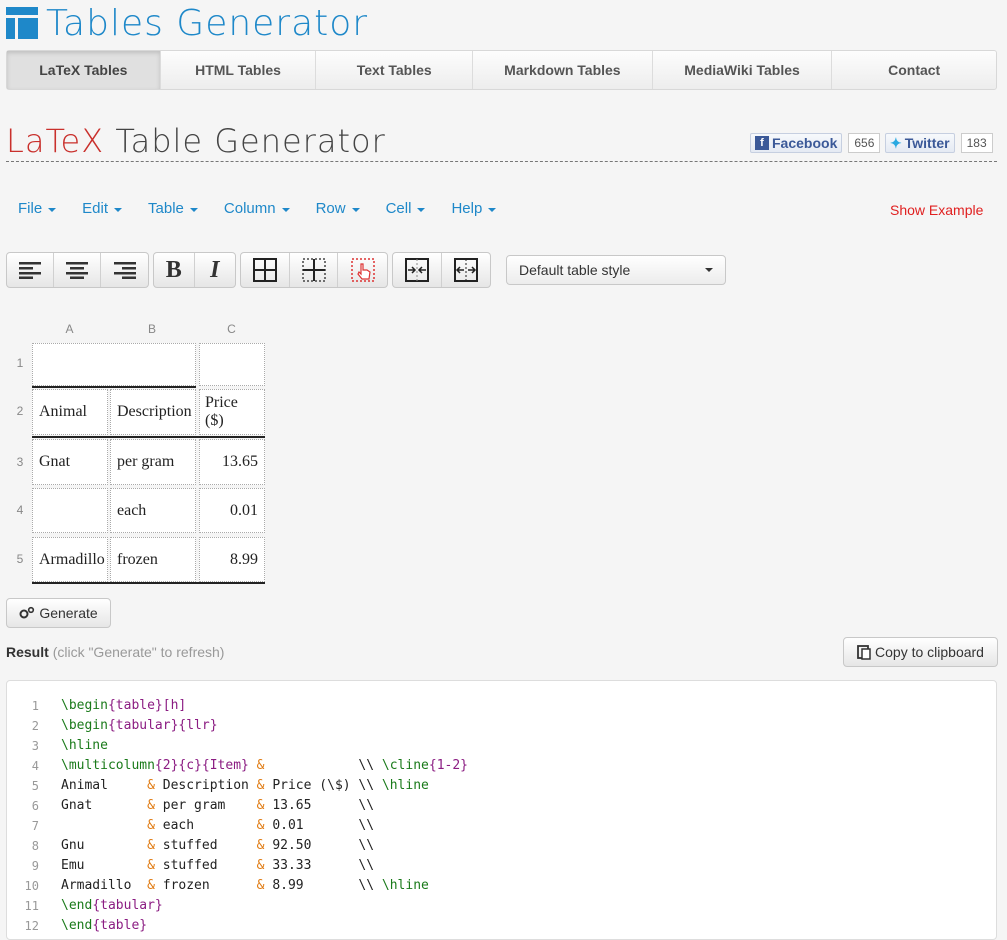  What do you see at coordinates (114, 364) in the screenshot?
I see `cell-a1-merged` at bounding box center [114, 364].